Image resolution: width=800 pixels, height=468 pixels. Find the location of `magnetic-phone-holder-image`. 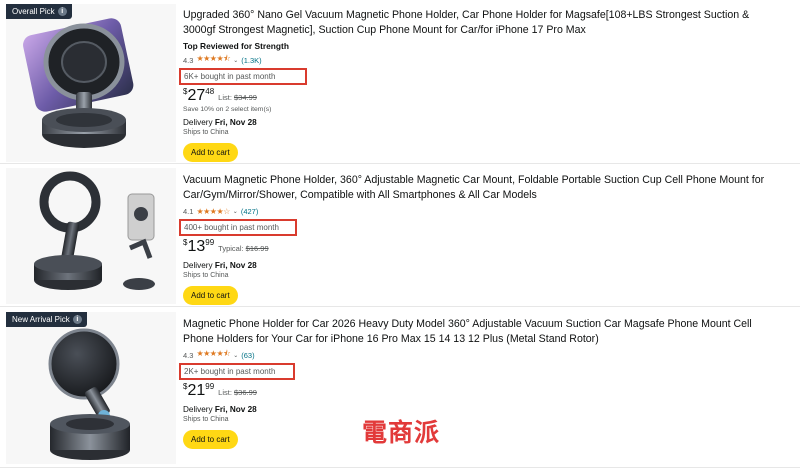

magnetic-phone-holder-image is located at coordinates (78, 83).